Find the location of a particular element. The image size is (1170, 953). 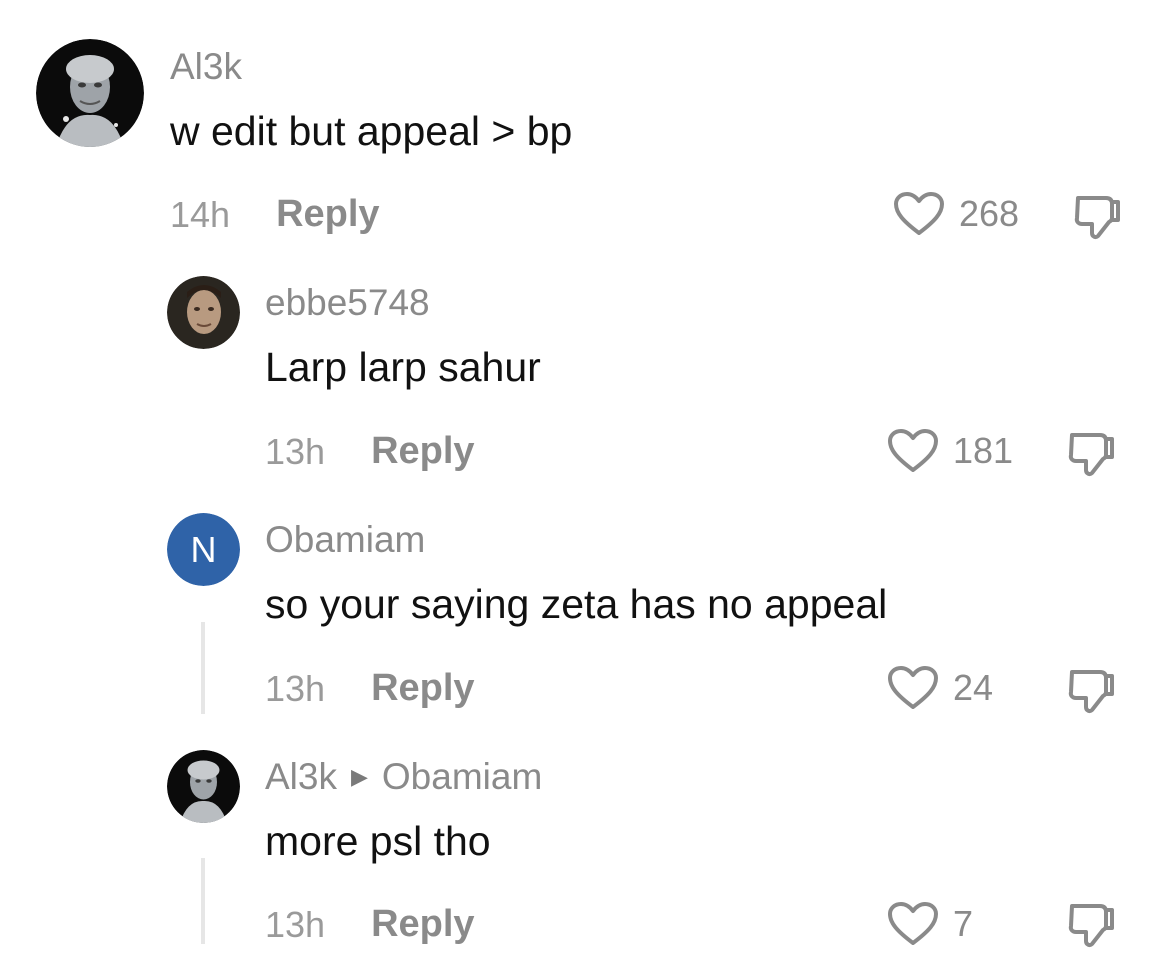

avatar: N is located at coordinates (203, 549).